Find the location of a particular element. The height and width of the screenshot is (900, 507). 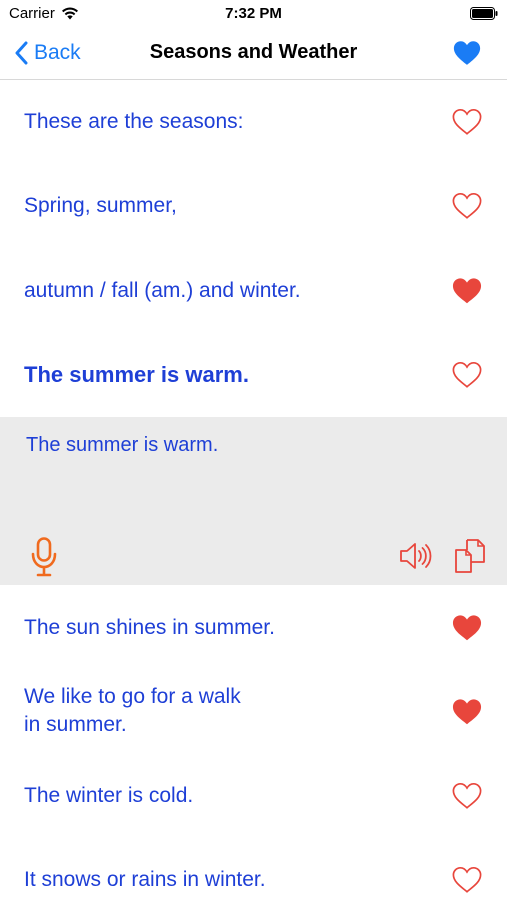

navigation-bar: Back Seasons and Weather is located at coordinates (253, 54).